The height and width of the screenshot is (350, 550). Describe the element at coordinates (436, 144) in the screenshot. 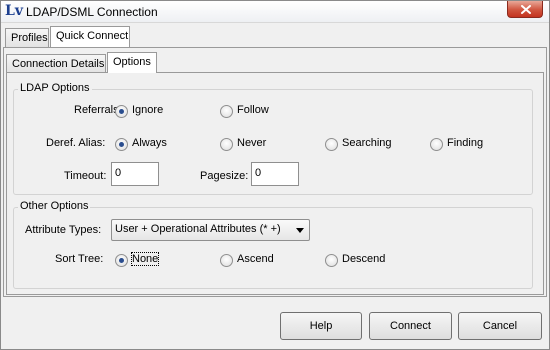

I see `deref-finding-radio` at that location.